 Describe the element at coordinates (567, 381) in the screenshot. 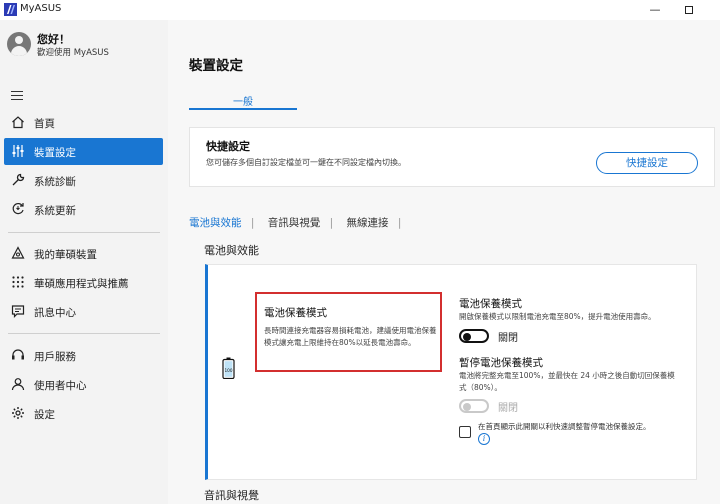

I see `pause-mode-desc: 電池將完整充電至100%，並最快在 24 小時之後自動切回保養模式（80%）。` at that location.